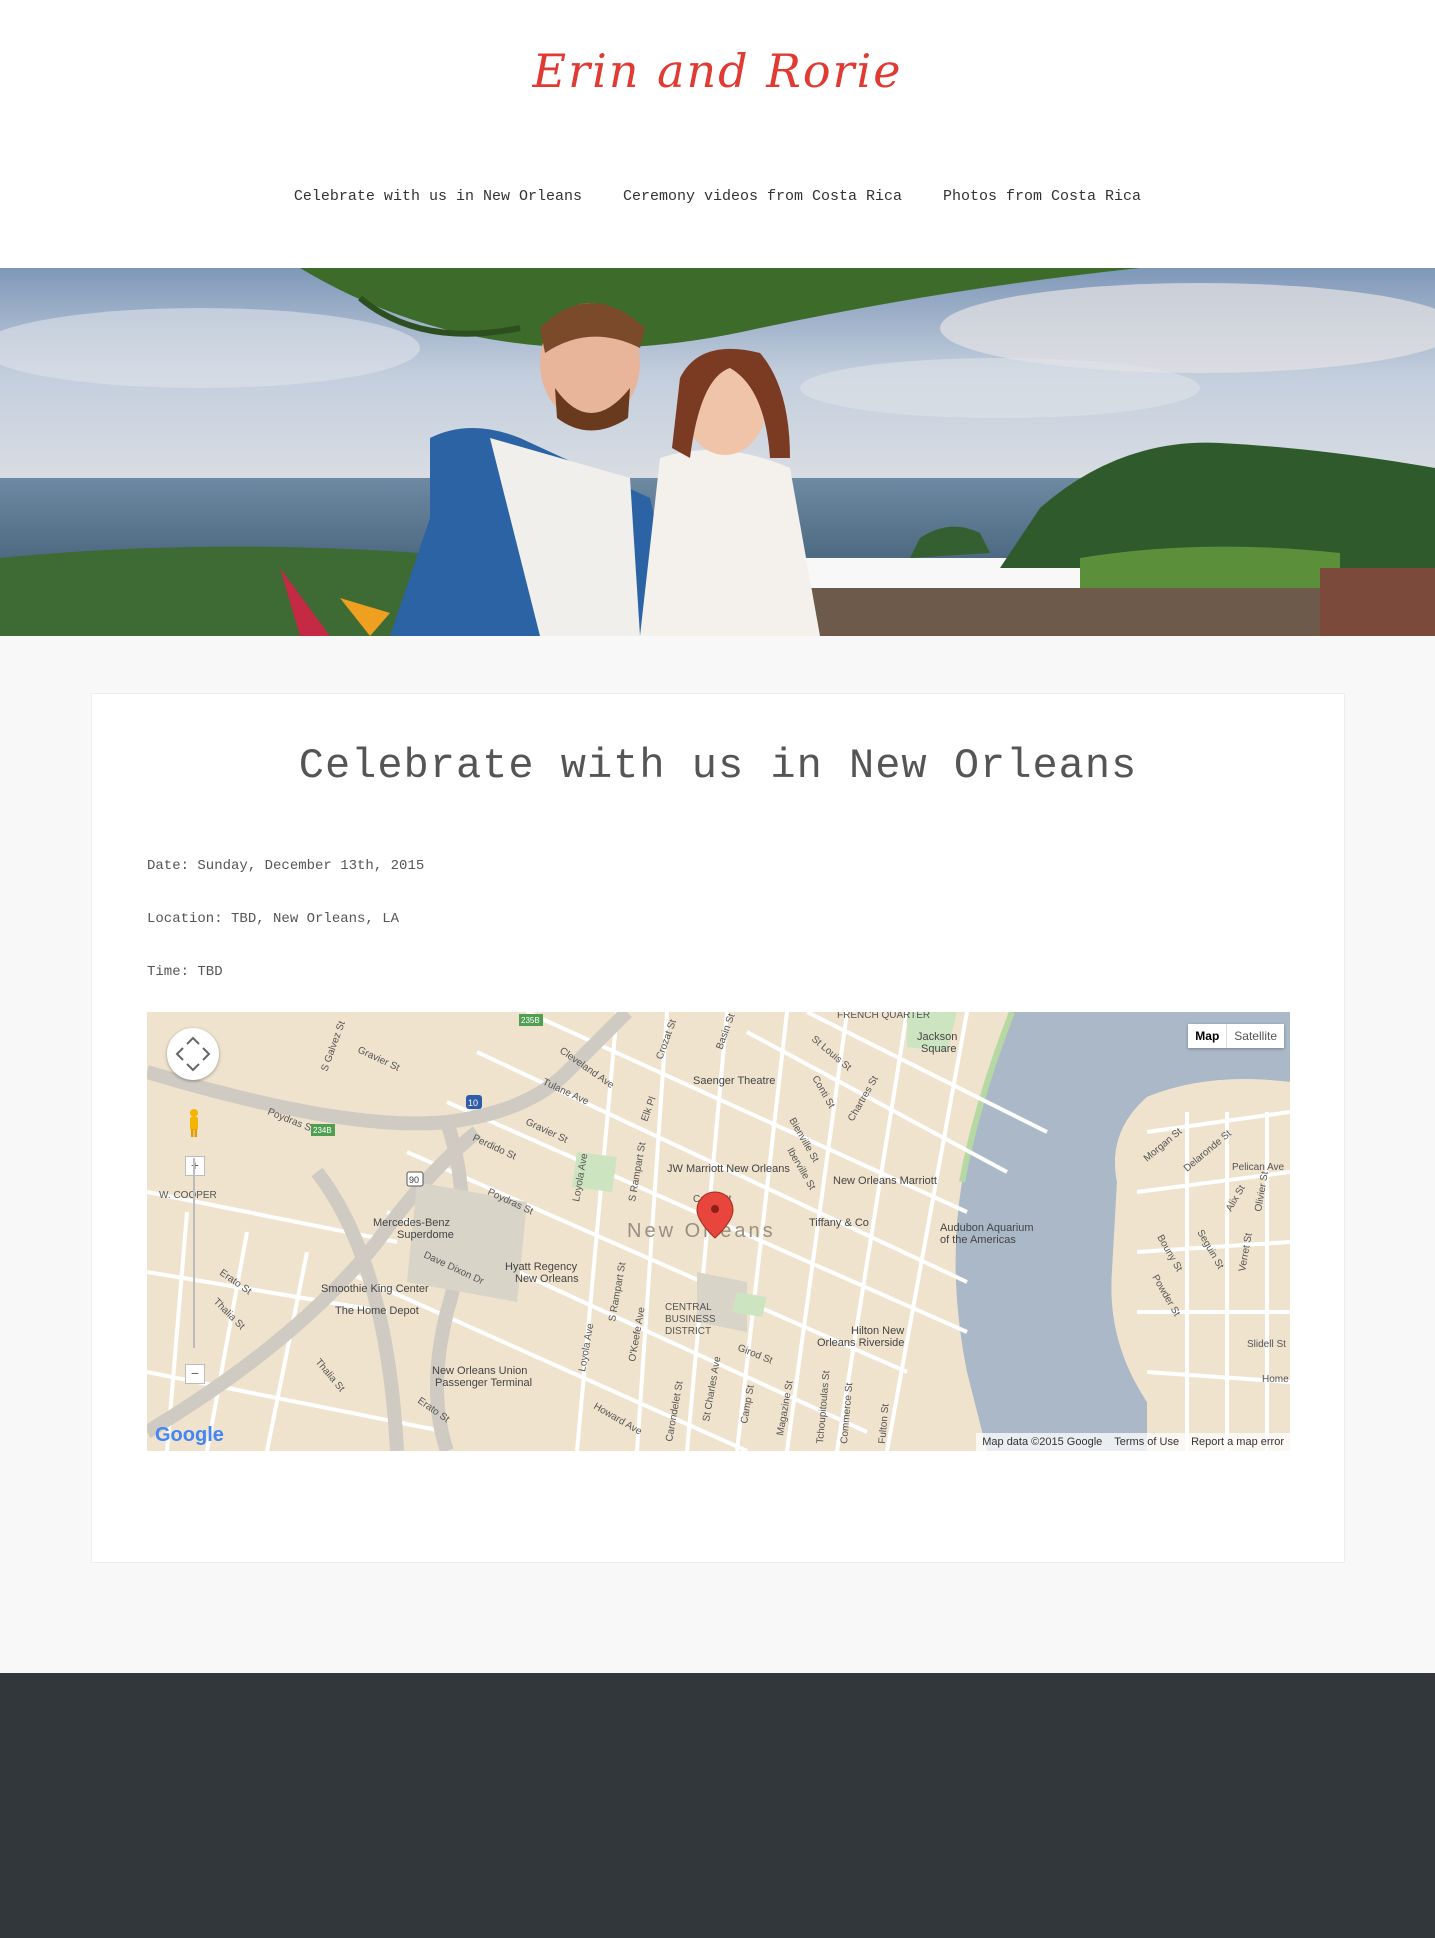 Image resolution: width=1435 pixels, height=1938 pixels. I want to click on map-label-jw-marriott: JW Marriott New Orleans, so click(728, 1169).